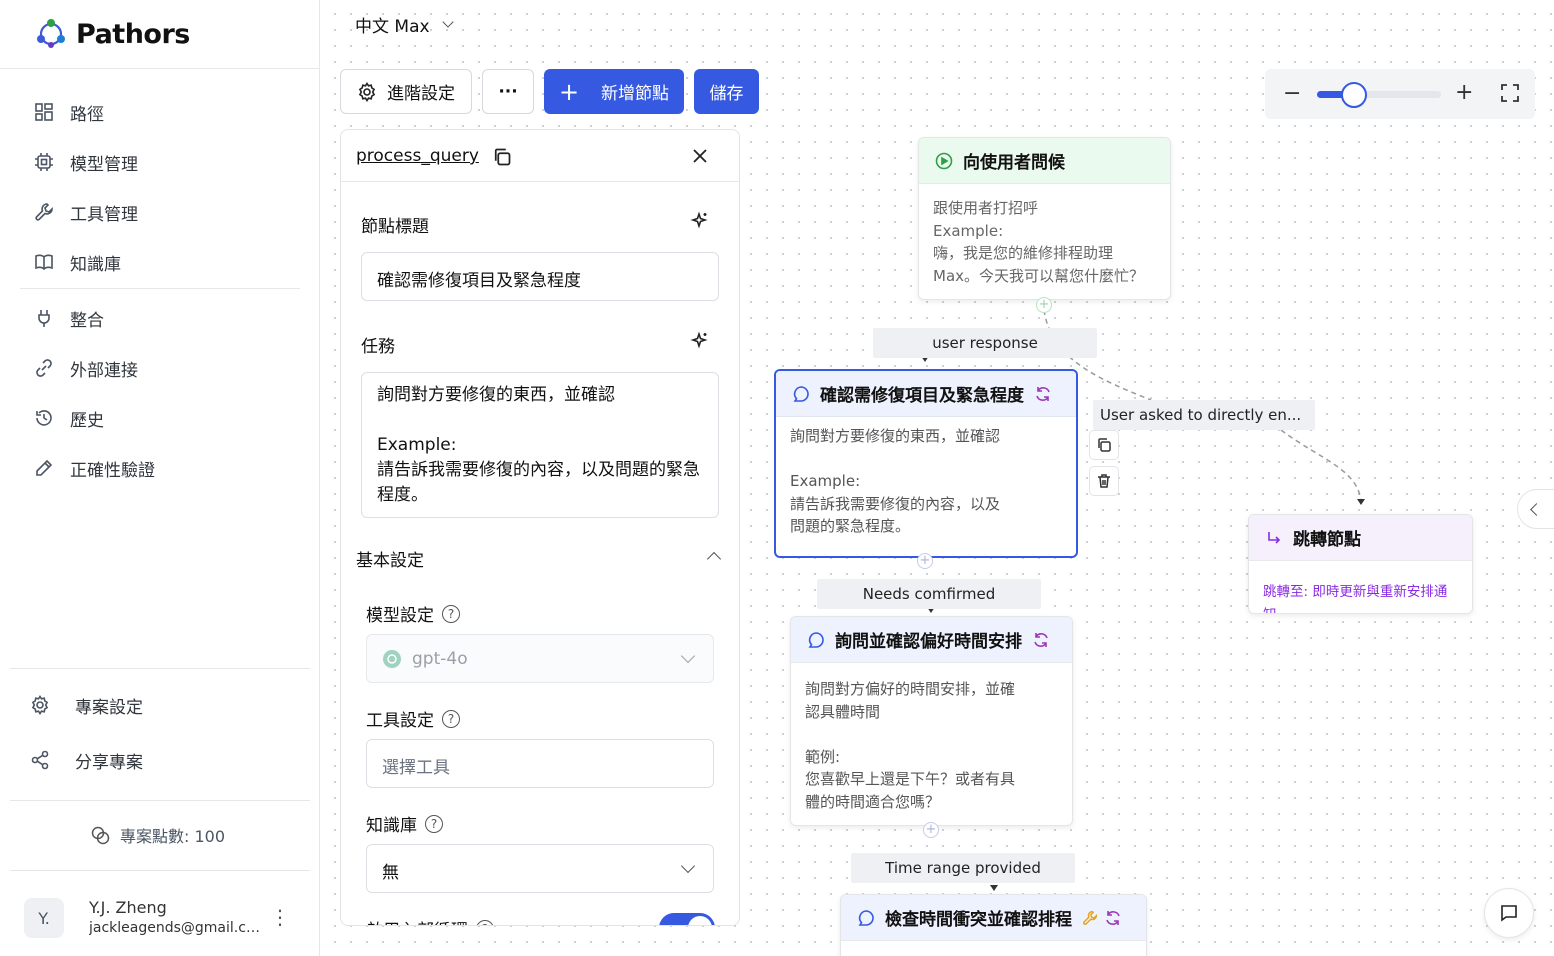 This screenshot has width=1554, height=956. I want to click on nav-item-validation: 正確性驗證, so click(94, 468).